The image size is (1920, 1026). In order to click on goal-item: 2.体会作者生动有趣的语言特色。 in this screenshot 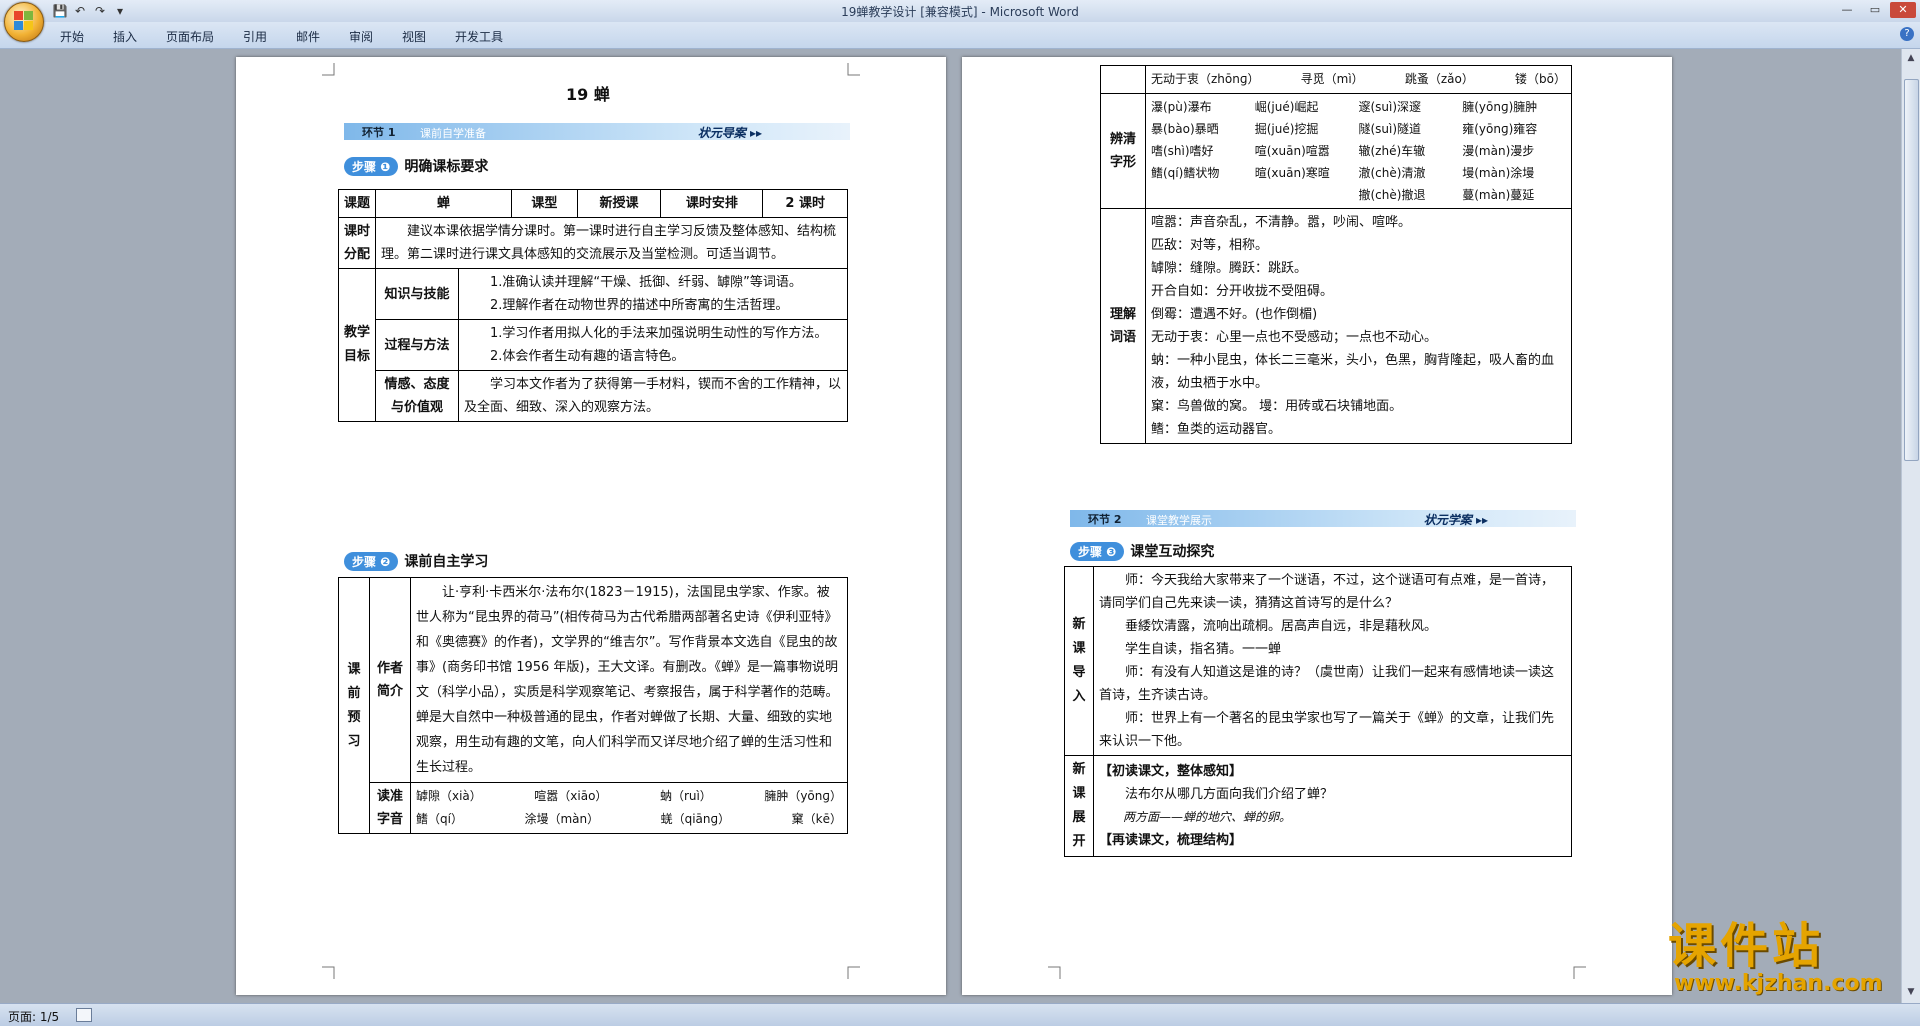, I will do `click(587, 356)`.